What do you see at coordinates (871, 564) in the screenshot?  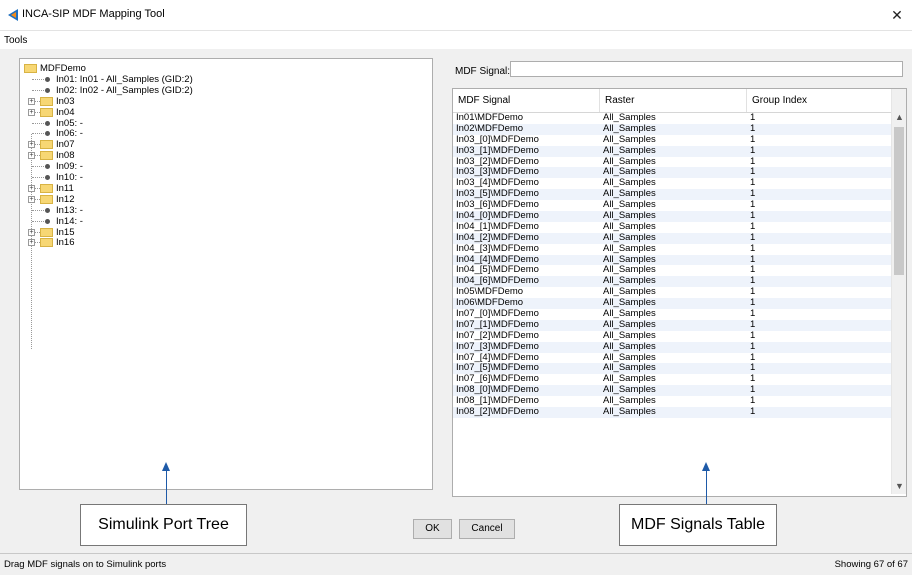 I see `status-count: Showing 67 of 67` at bounding box center [871, 564].